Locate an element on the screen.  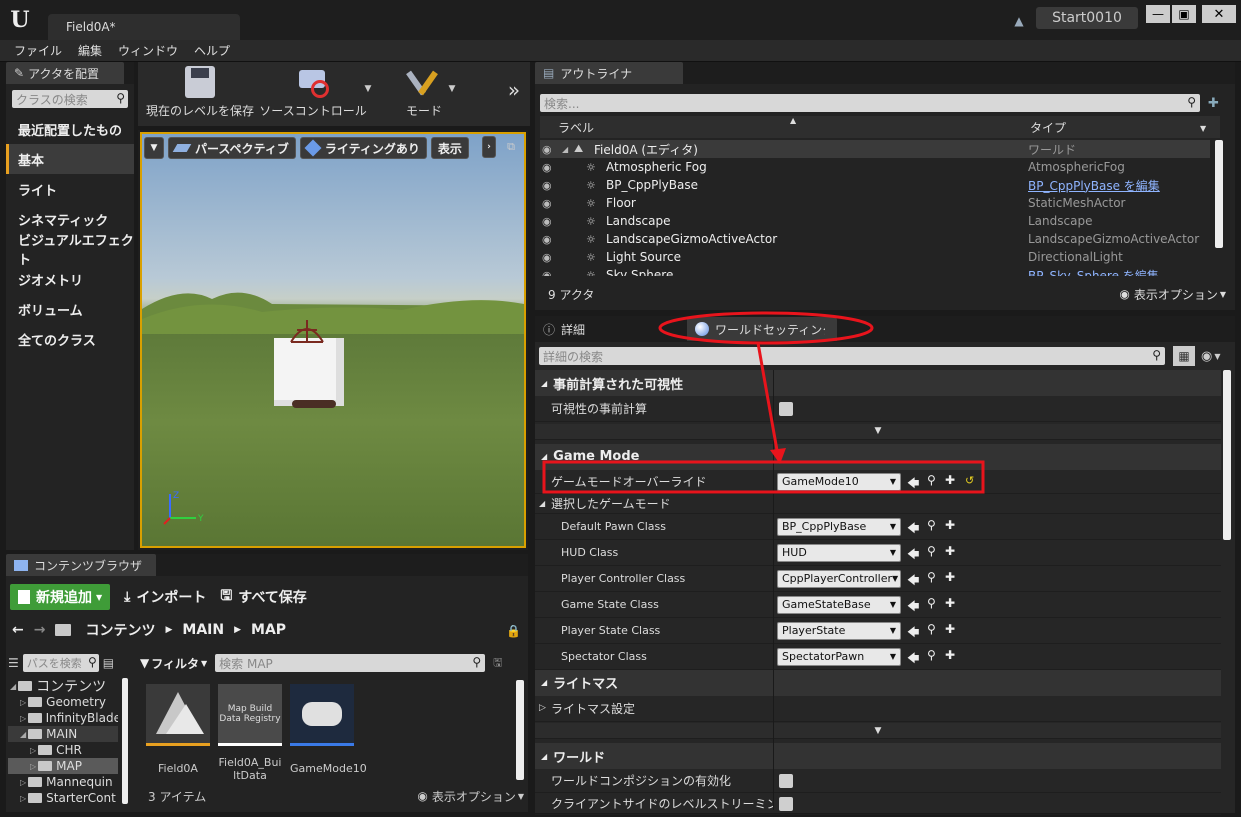
advanced-expand-row: ▼ is located at coordinates (878, 431).